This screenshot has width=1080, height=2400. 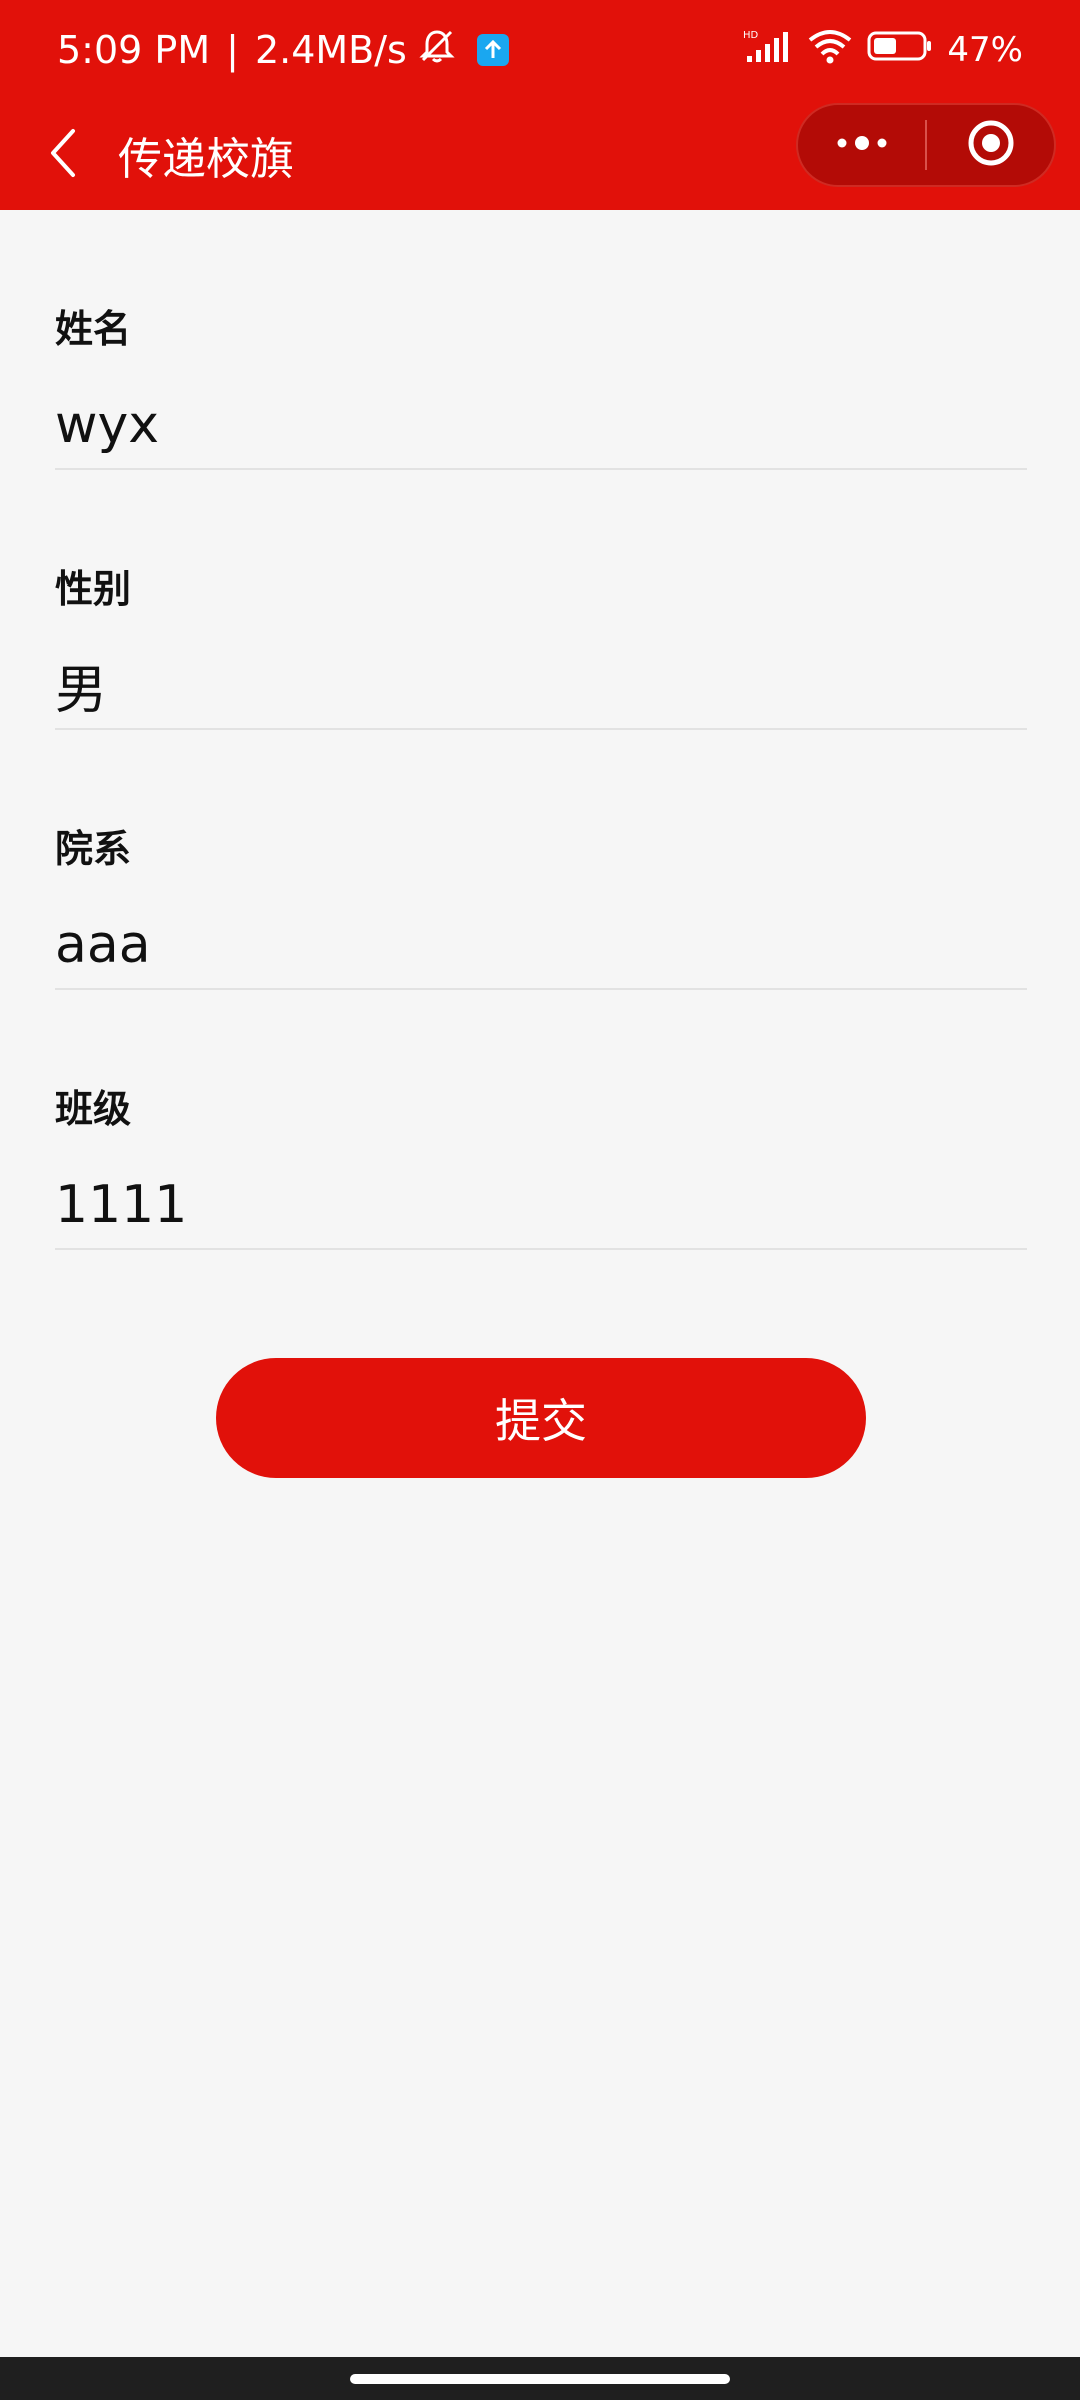 What do you see at coordinates (541, 1120) in the screenshot?
I see `field-class: 班级` at bounding box center [541, 1120].